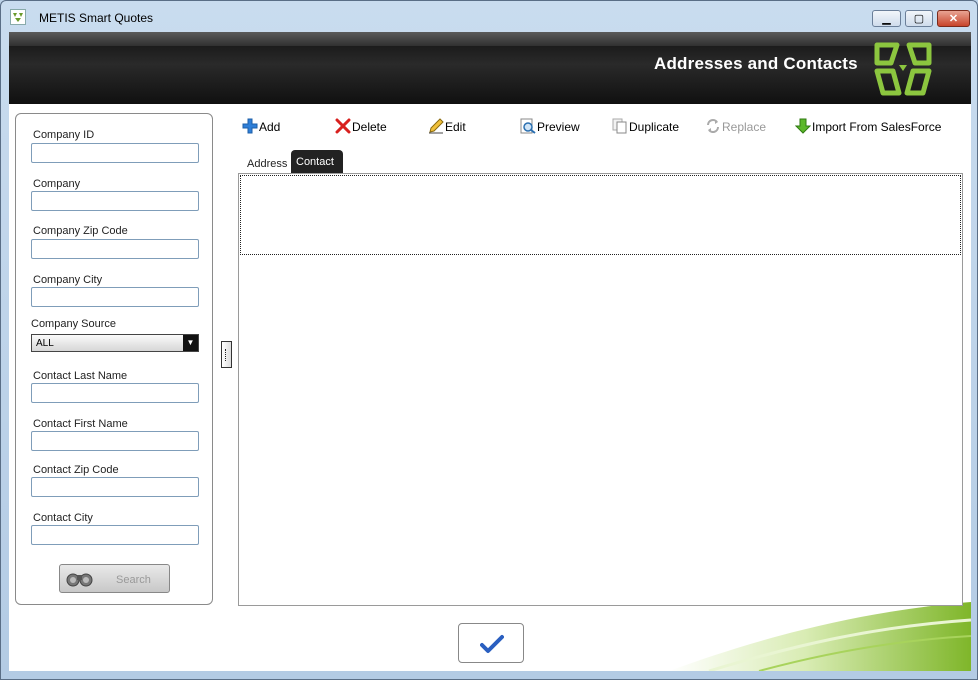  Describe the element at coordinates (436, 126) in the screenshot. I see `pencil-icon` at that location.